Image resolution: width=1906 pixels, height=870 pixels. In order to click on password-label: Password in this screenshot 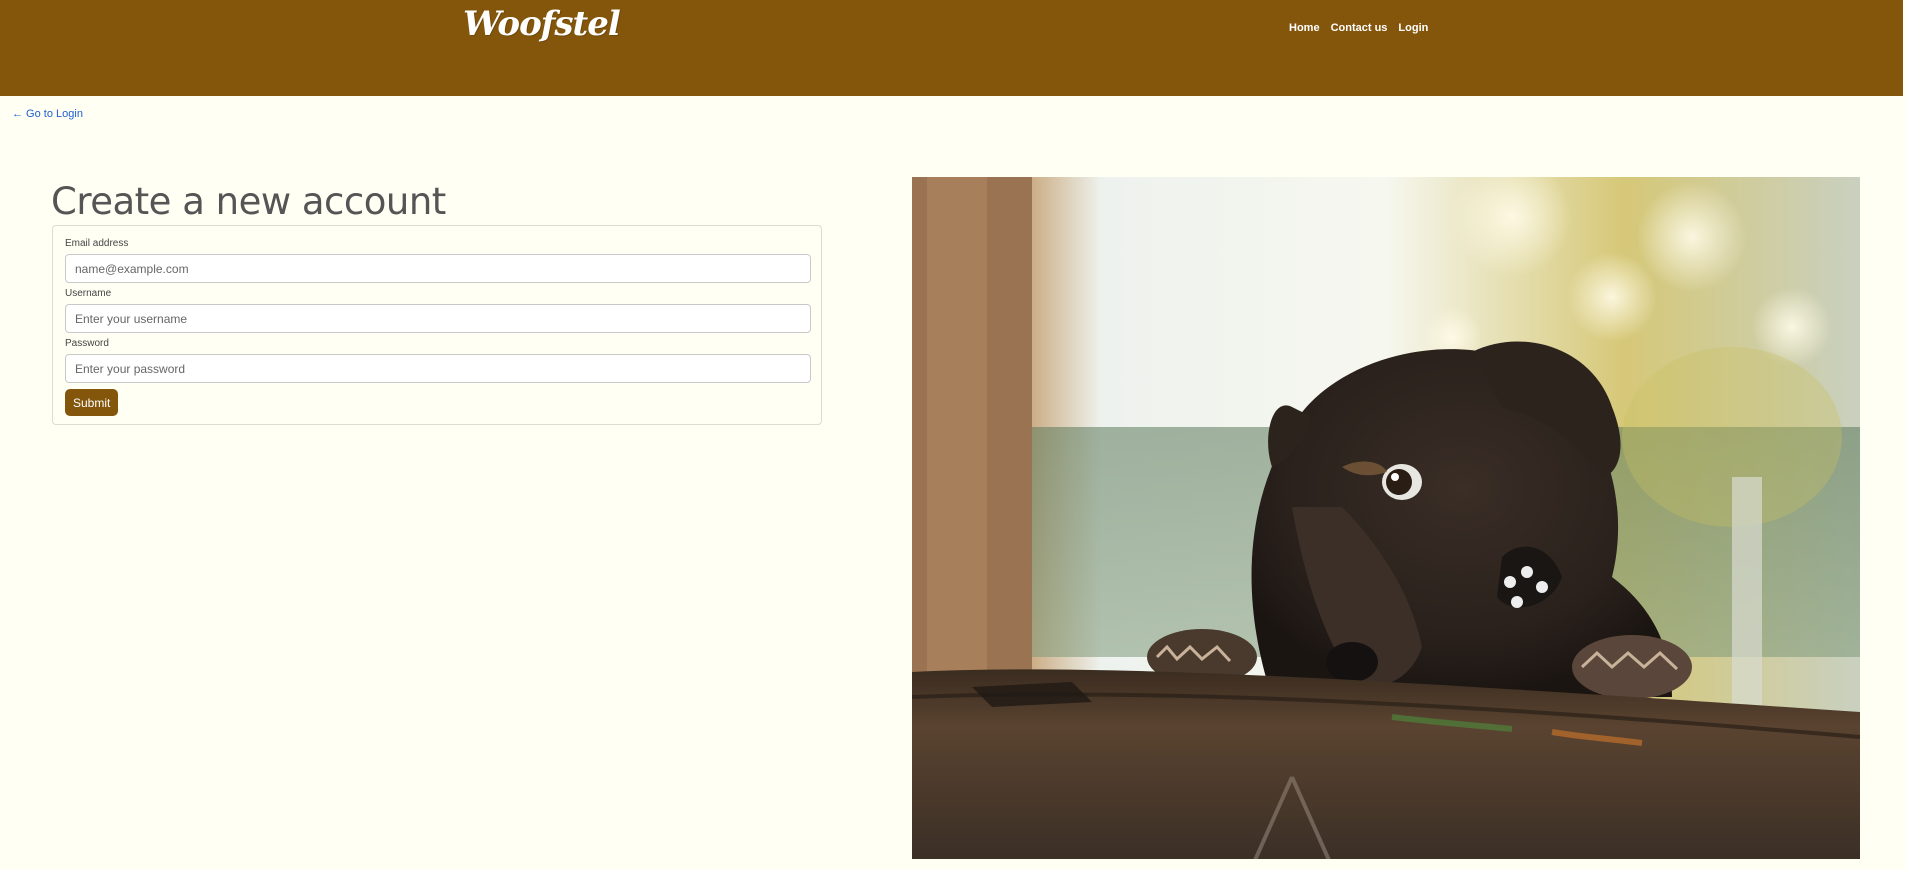, I will do `click(87, 343)`.